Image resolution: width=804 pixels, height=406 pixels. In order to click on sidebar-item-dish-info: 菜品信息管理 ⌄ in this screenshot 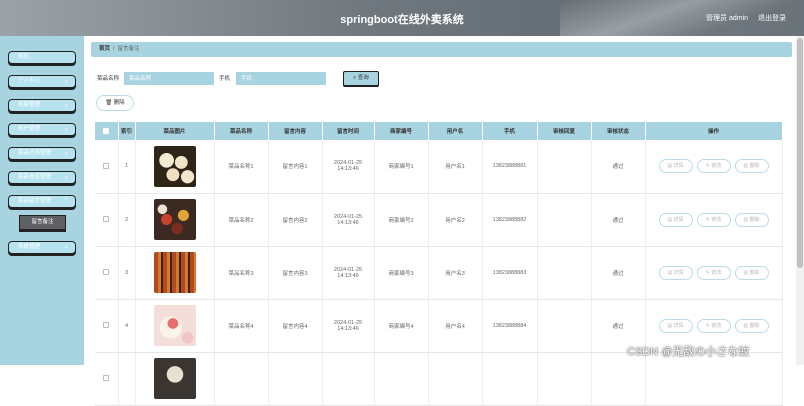, I will do `click(42, 177)`.